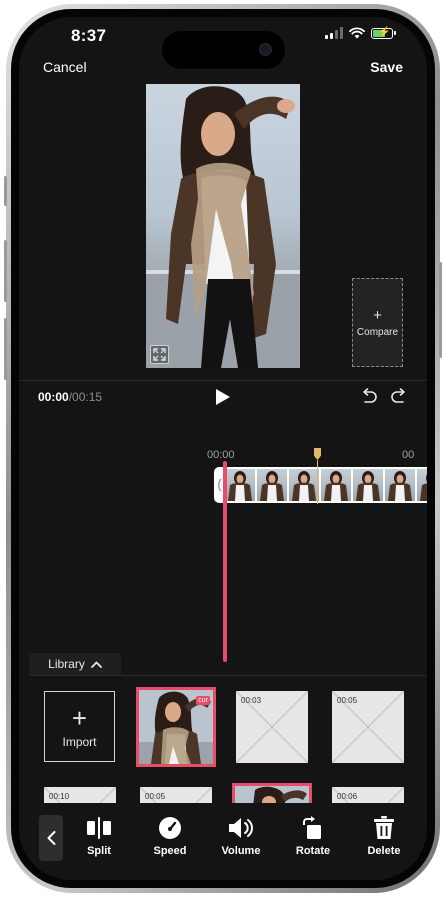 The image size is (446, 897). I want to click on import-button: + Import, so click(79, 726).